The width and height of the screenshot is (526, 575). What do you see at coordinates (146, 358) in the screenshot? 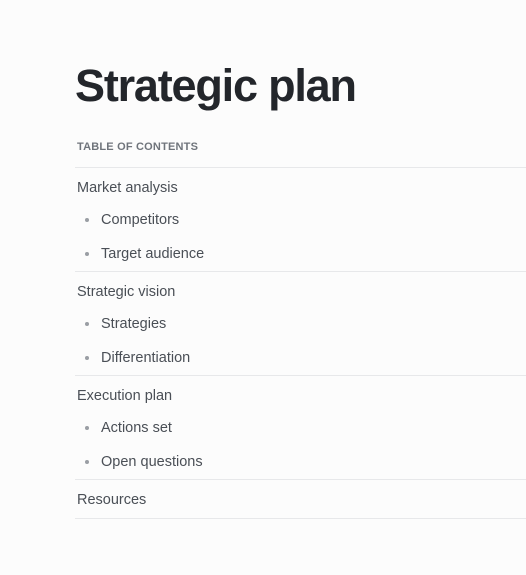
I see `toc-item-label: Differentiation` at bounding box center [146, 358].